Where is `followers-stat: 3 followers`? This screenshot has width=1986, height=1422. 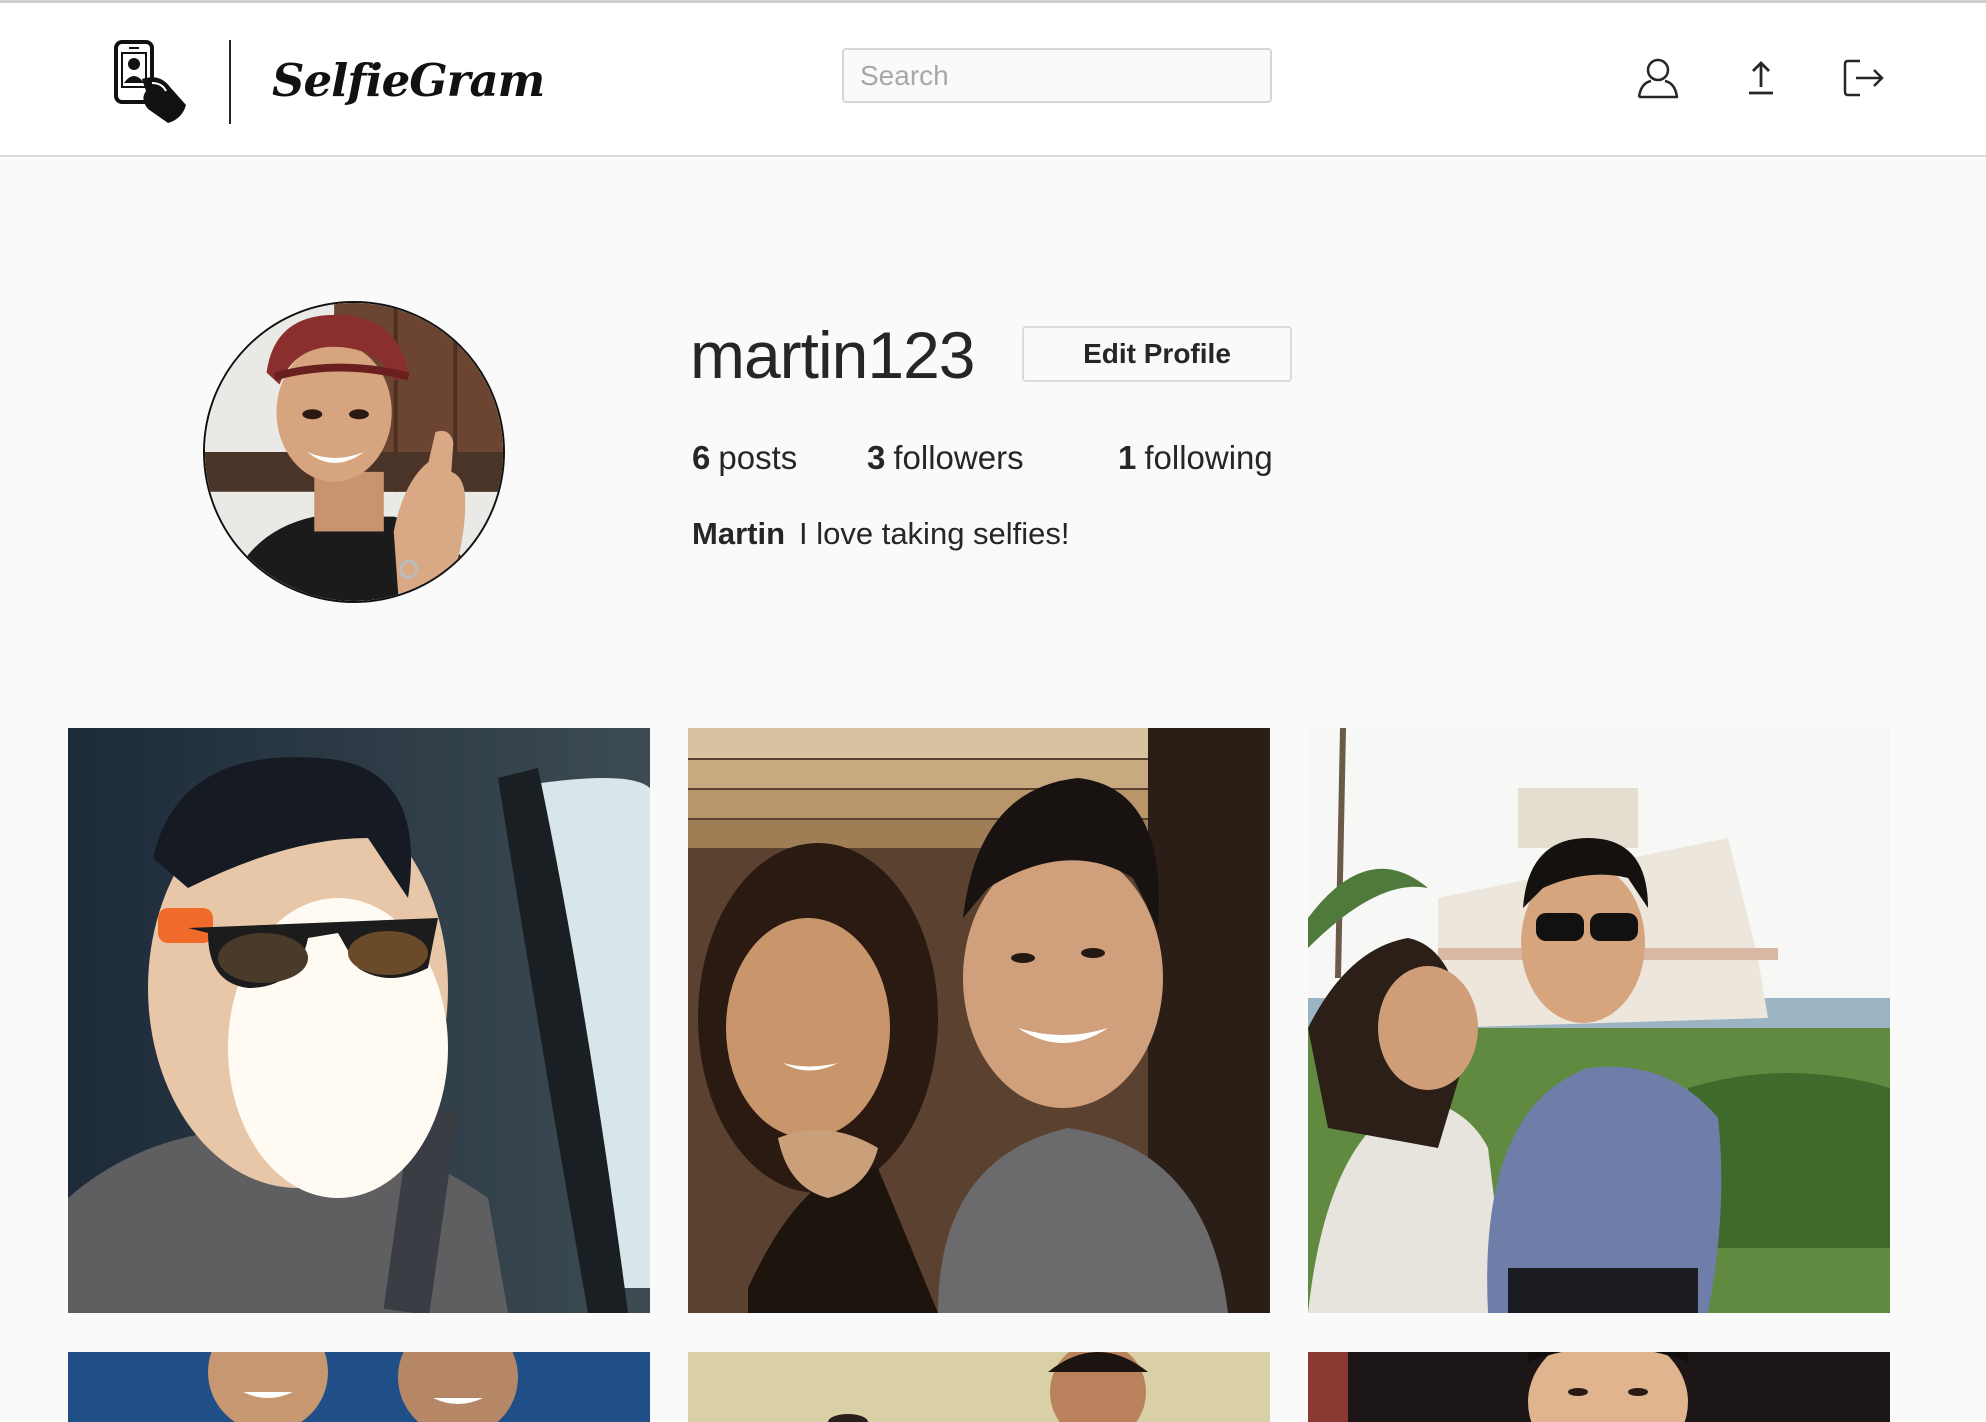 followers-stat: 3 followers is located at coordinates (945, 458).